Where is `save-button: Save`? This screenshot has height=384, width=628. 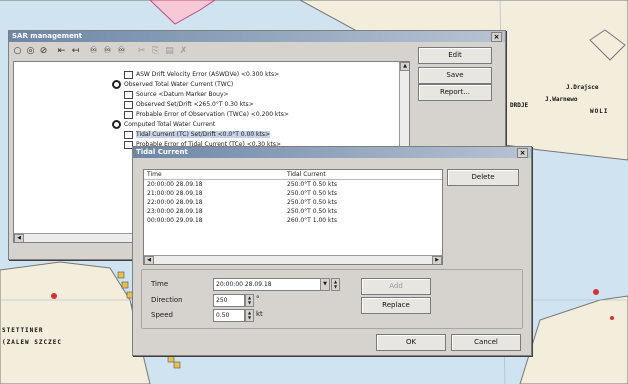
save-button: Save is located at coordinates (455, 75).